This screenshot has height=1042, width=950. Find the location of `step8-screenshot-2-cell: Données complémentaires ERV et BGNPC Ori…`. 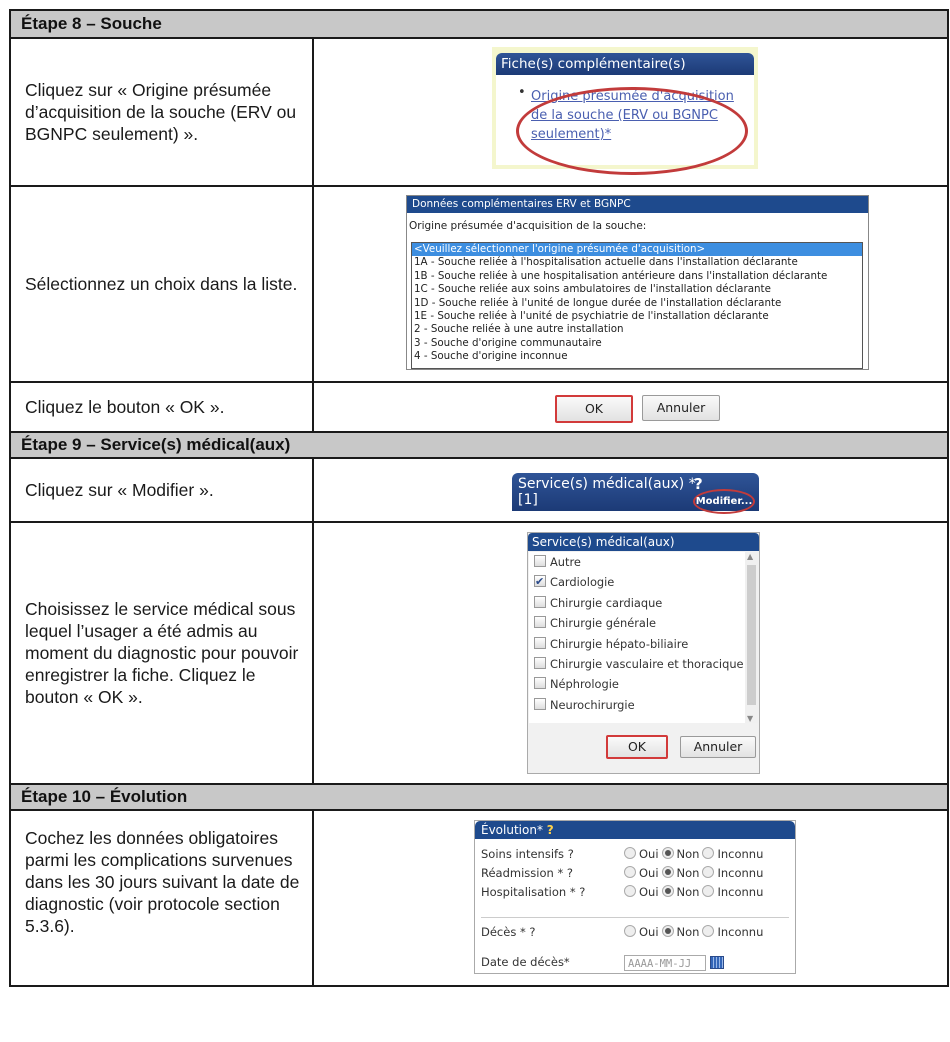

step8-screenshot-2-cell: Données complémentaires ERV et BGNPC Ori… is located at coordinates (630, 284).